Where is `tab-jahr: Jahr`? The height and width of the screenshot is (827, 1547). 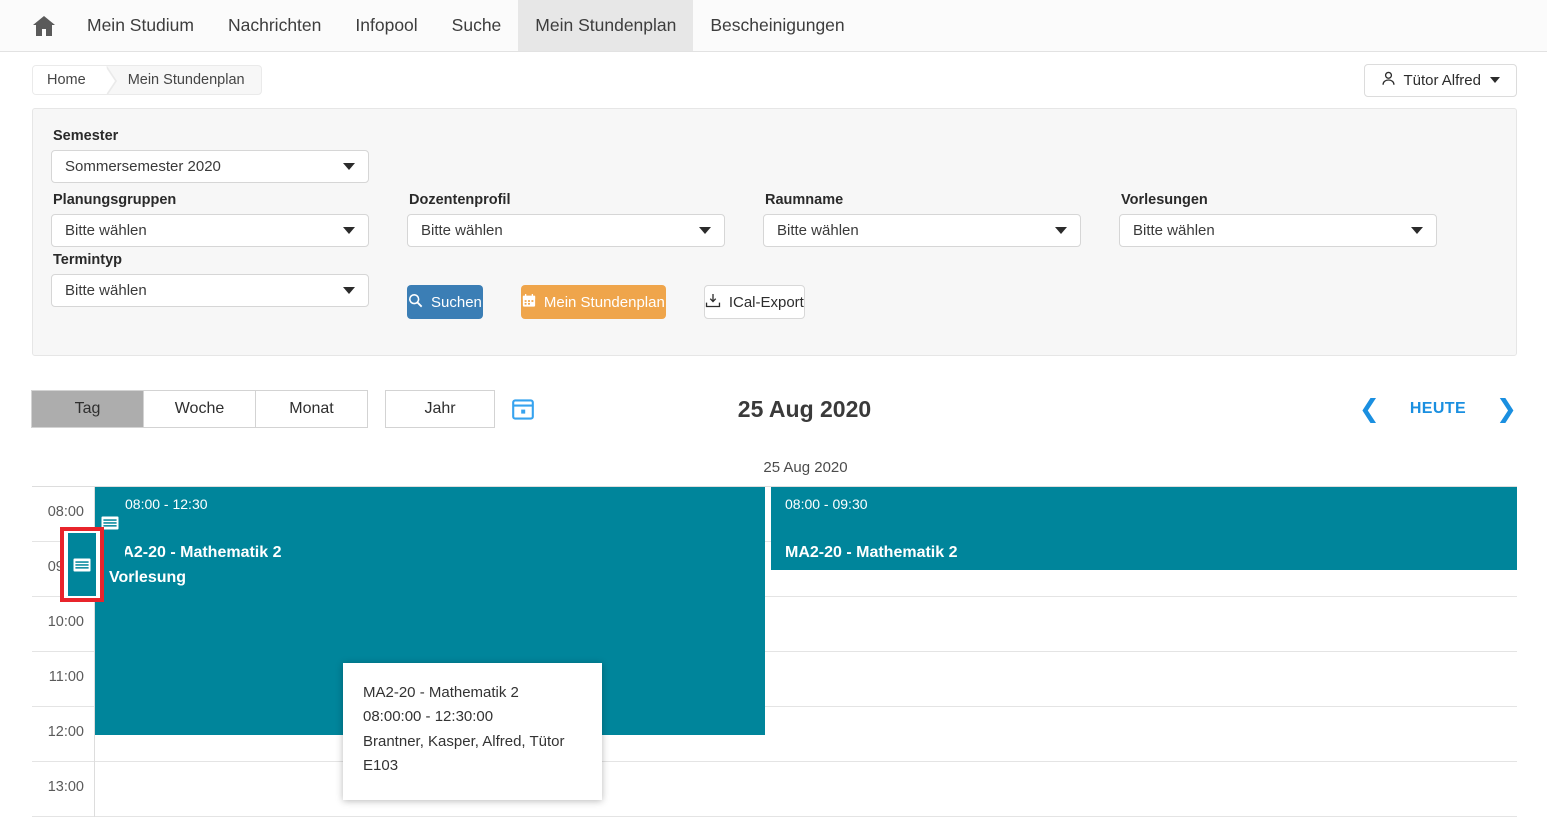
tab-jahr: Jahr is located at coordinates (440, 409).